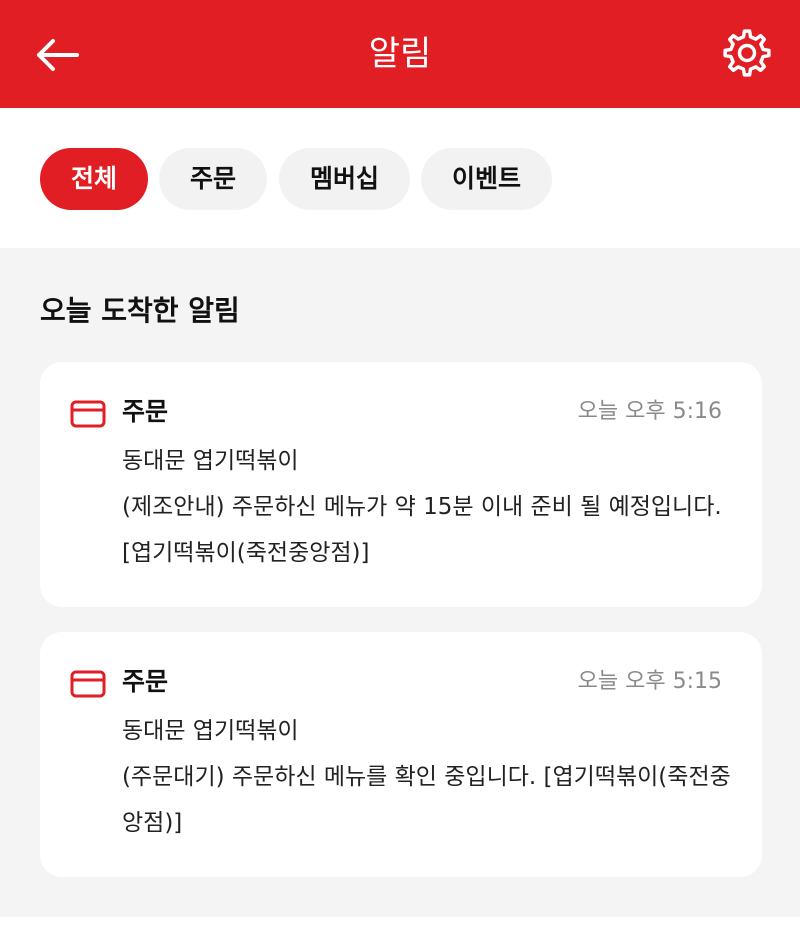 This screenshot has height=939, width=800. Describe the element at coordinates (486, 179) in the screenshot. I see `tab-event: 이벤트` at that location.